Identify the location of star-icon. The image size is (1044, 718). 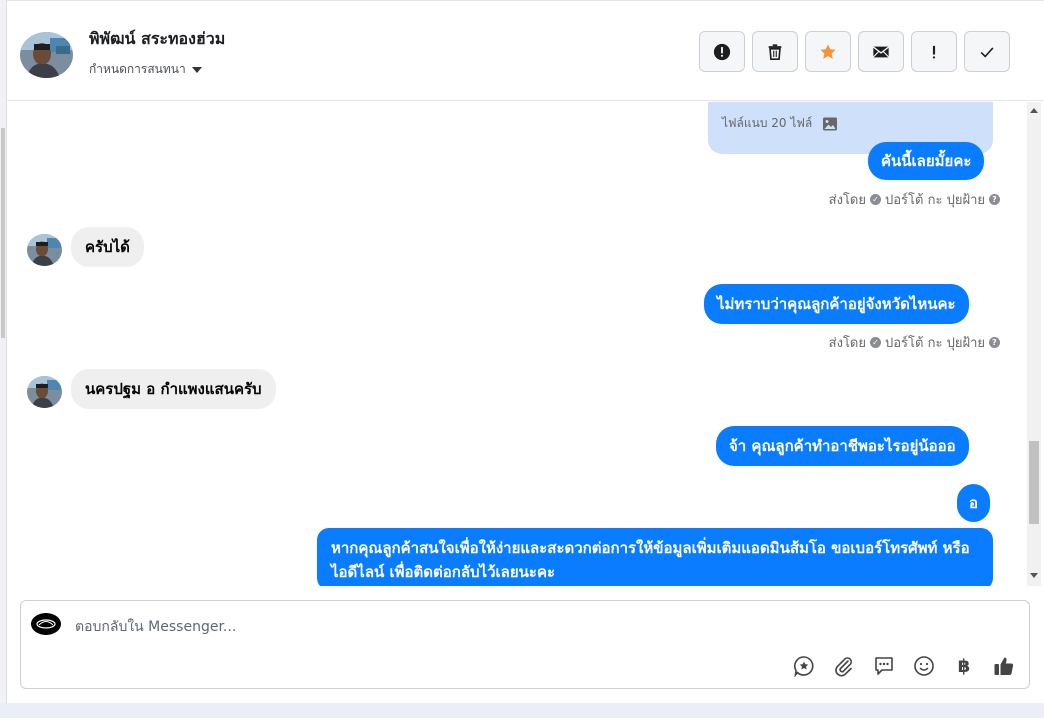
(828, 51).